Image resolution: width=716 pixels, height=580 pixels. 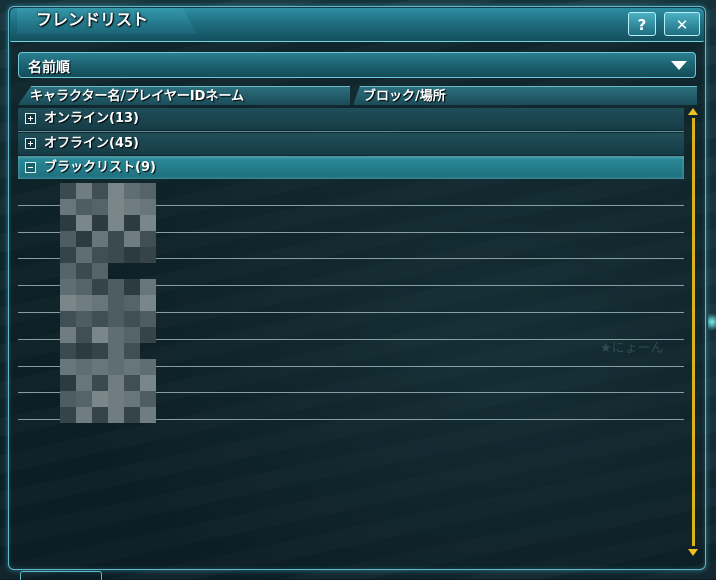 What do you see at coordinates (693, 111) in the screenshot?
I see `scroll-up-arrow-icon` at bounding box center [693, 111].